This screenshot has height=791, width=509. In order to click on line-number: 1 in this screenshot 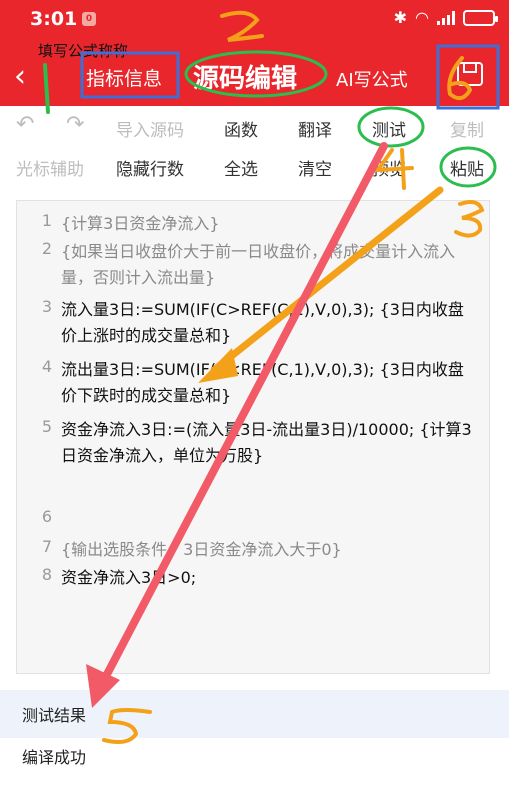, I will do `click(47, 220)`.